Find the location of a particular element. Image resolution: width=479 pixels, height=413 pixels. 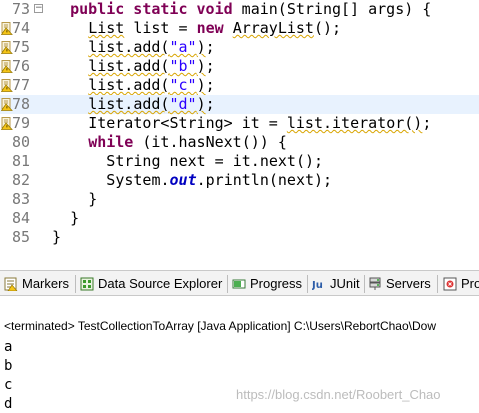

line-gutter: 83 is located at coordinates (17, 199).